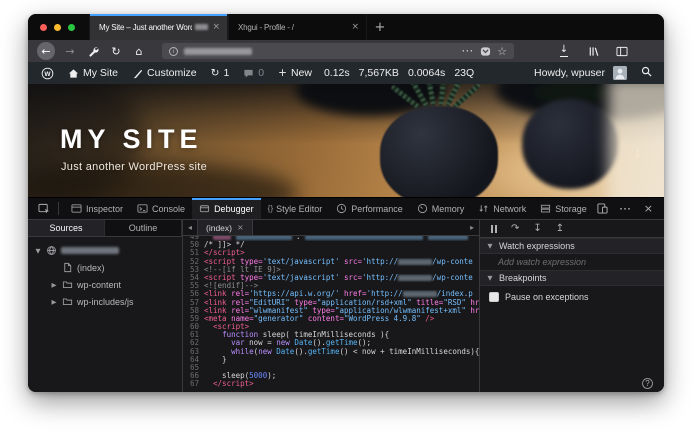 This screenshot has height=440, width=694. Describe the element at coordinates (161, 208) in the screenshot. I see `devtools-tab-console: Console` at that location.